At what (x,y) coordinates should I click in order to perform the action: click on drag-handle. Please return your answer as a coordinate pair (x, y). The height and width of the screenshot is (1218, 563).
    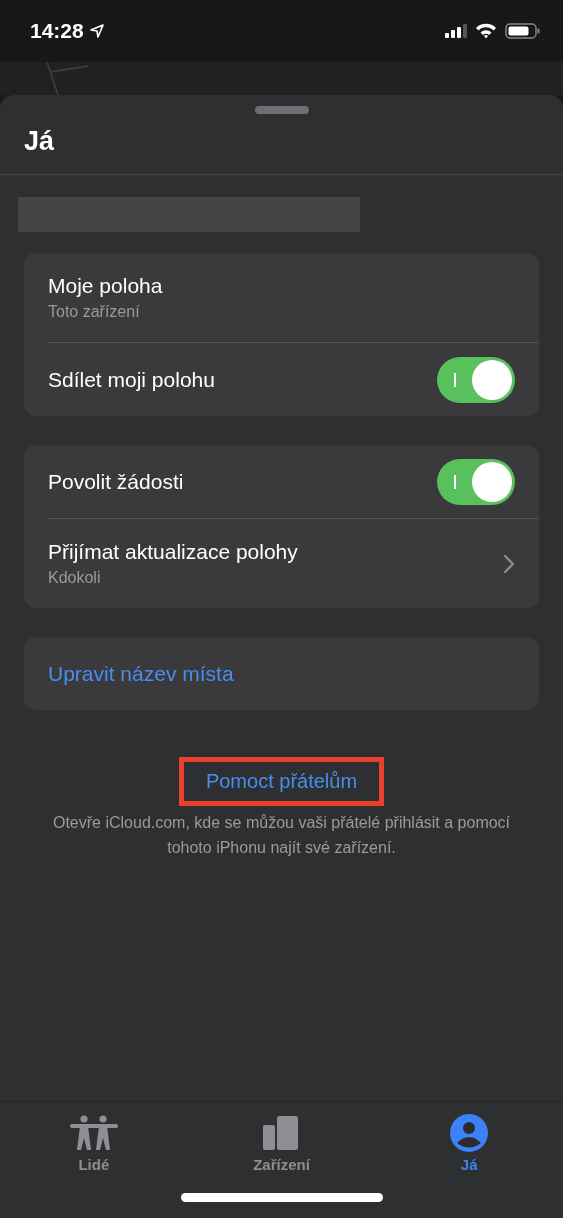
    Looking at the image, I should click on (281, 110).